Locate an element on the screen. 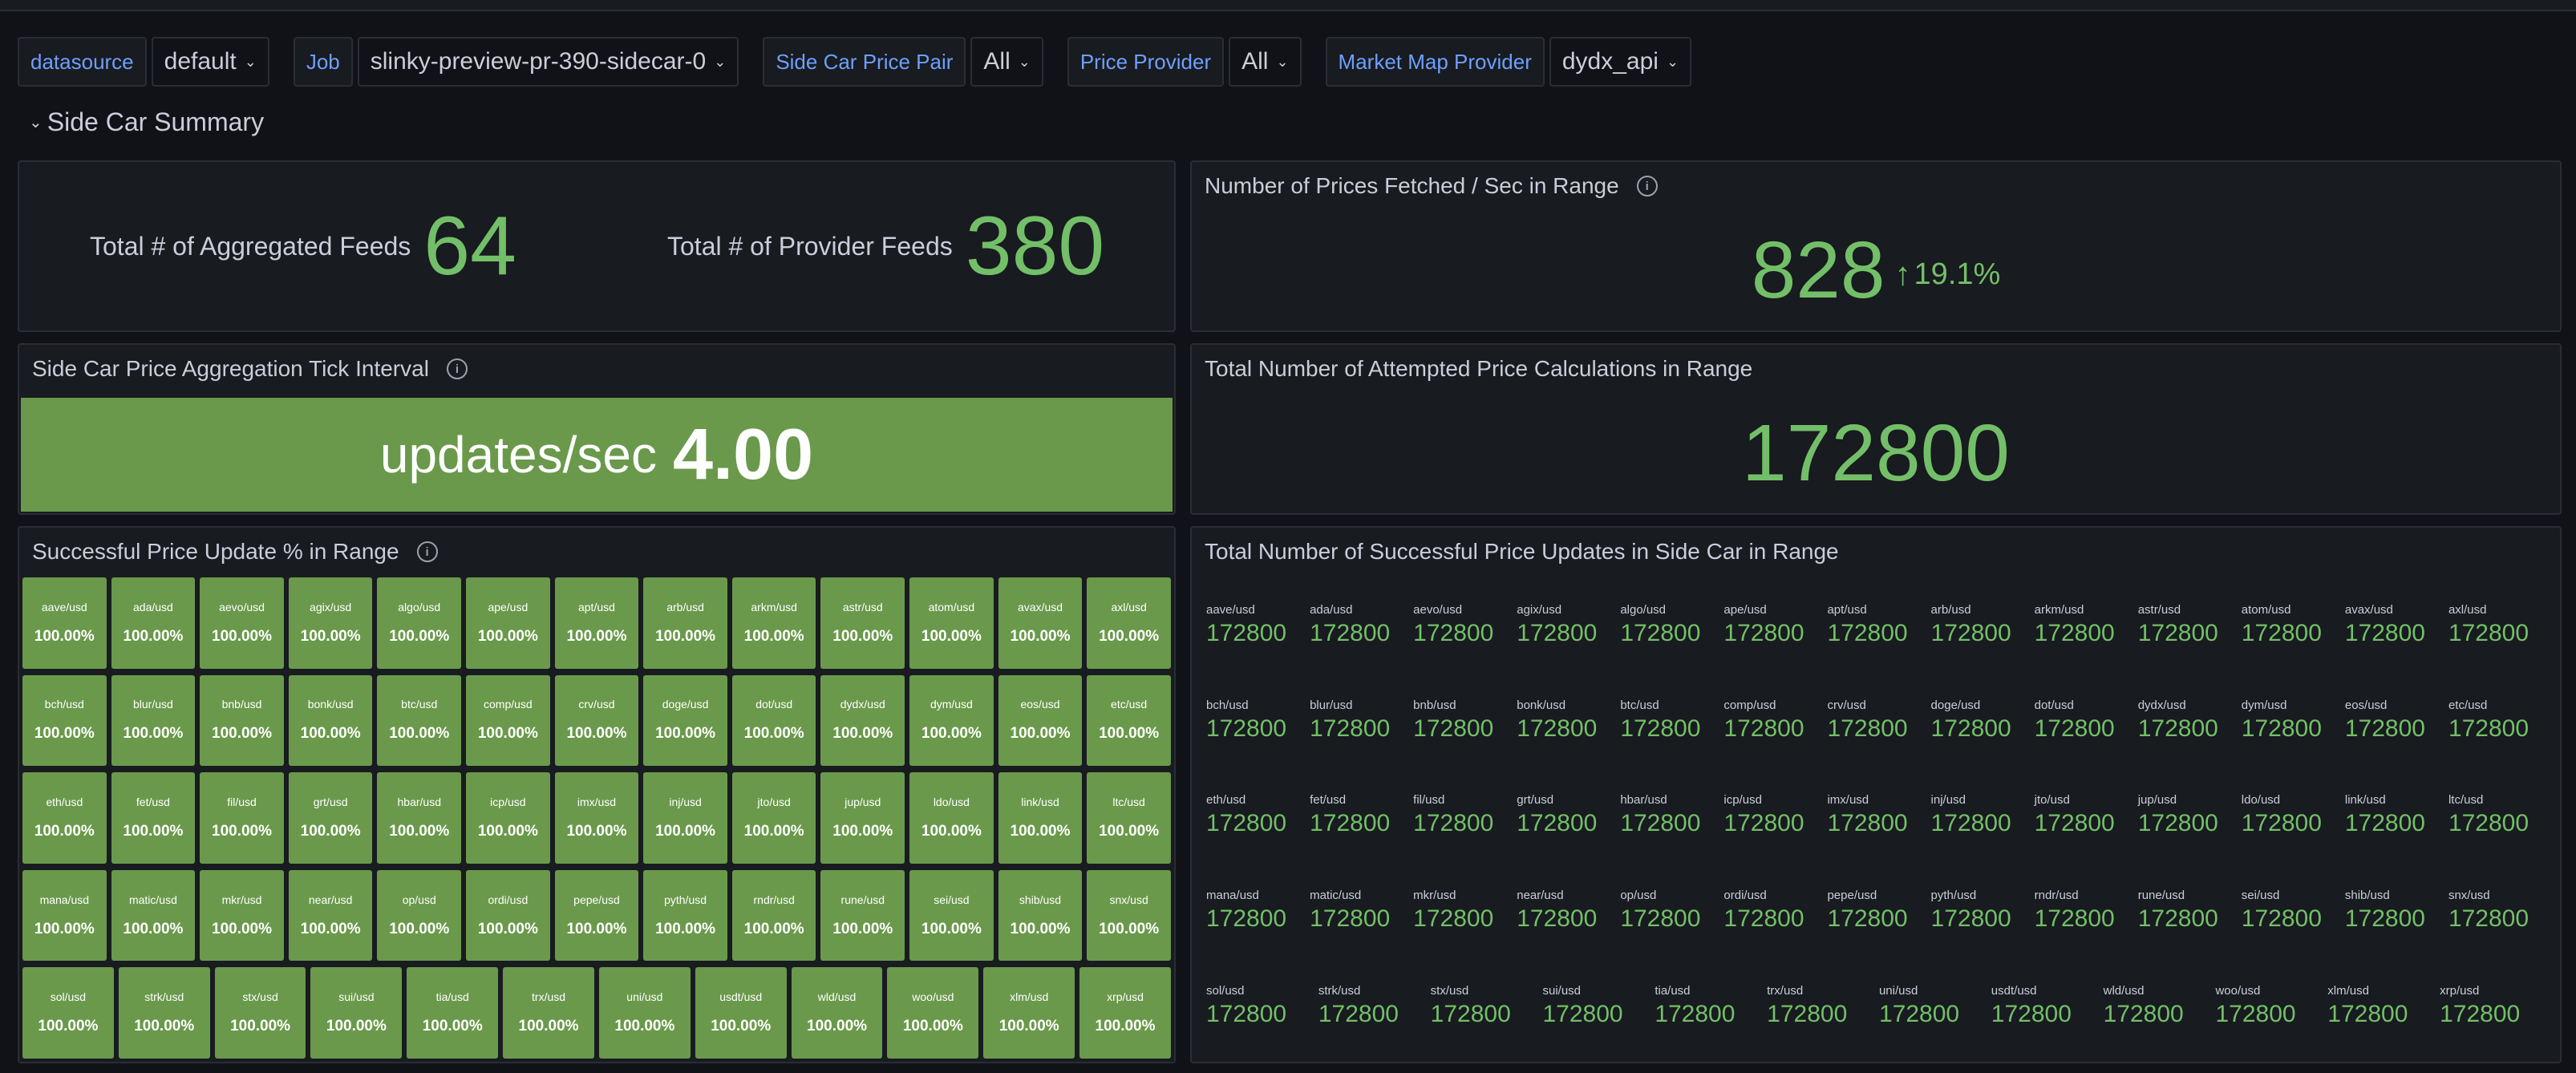 The image size is (2576, 1073). pair-tile: op/usd 100.00% is located at coordinates (419, 915).